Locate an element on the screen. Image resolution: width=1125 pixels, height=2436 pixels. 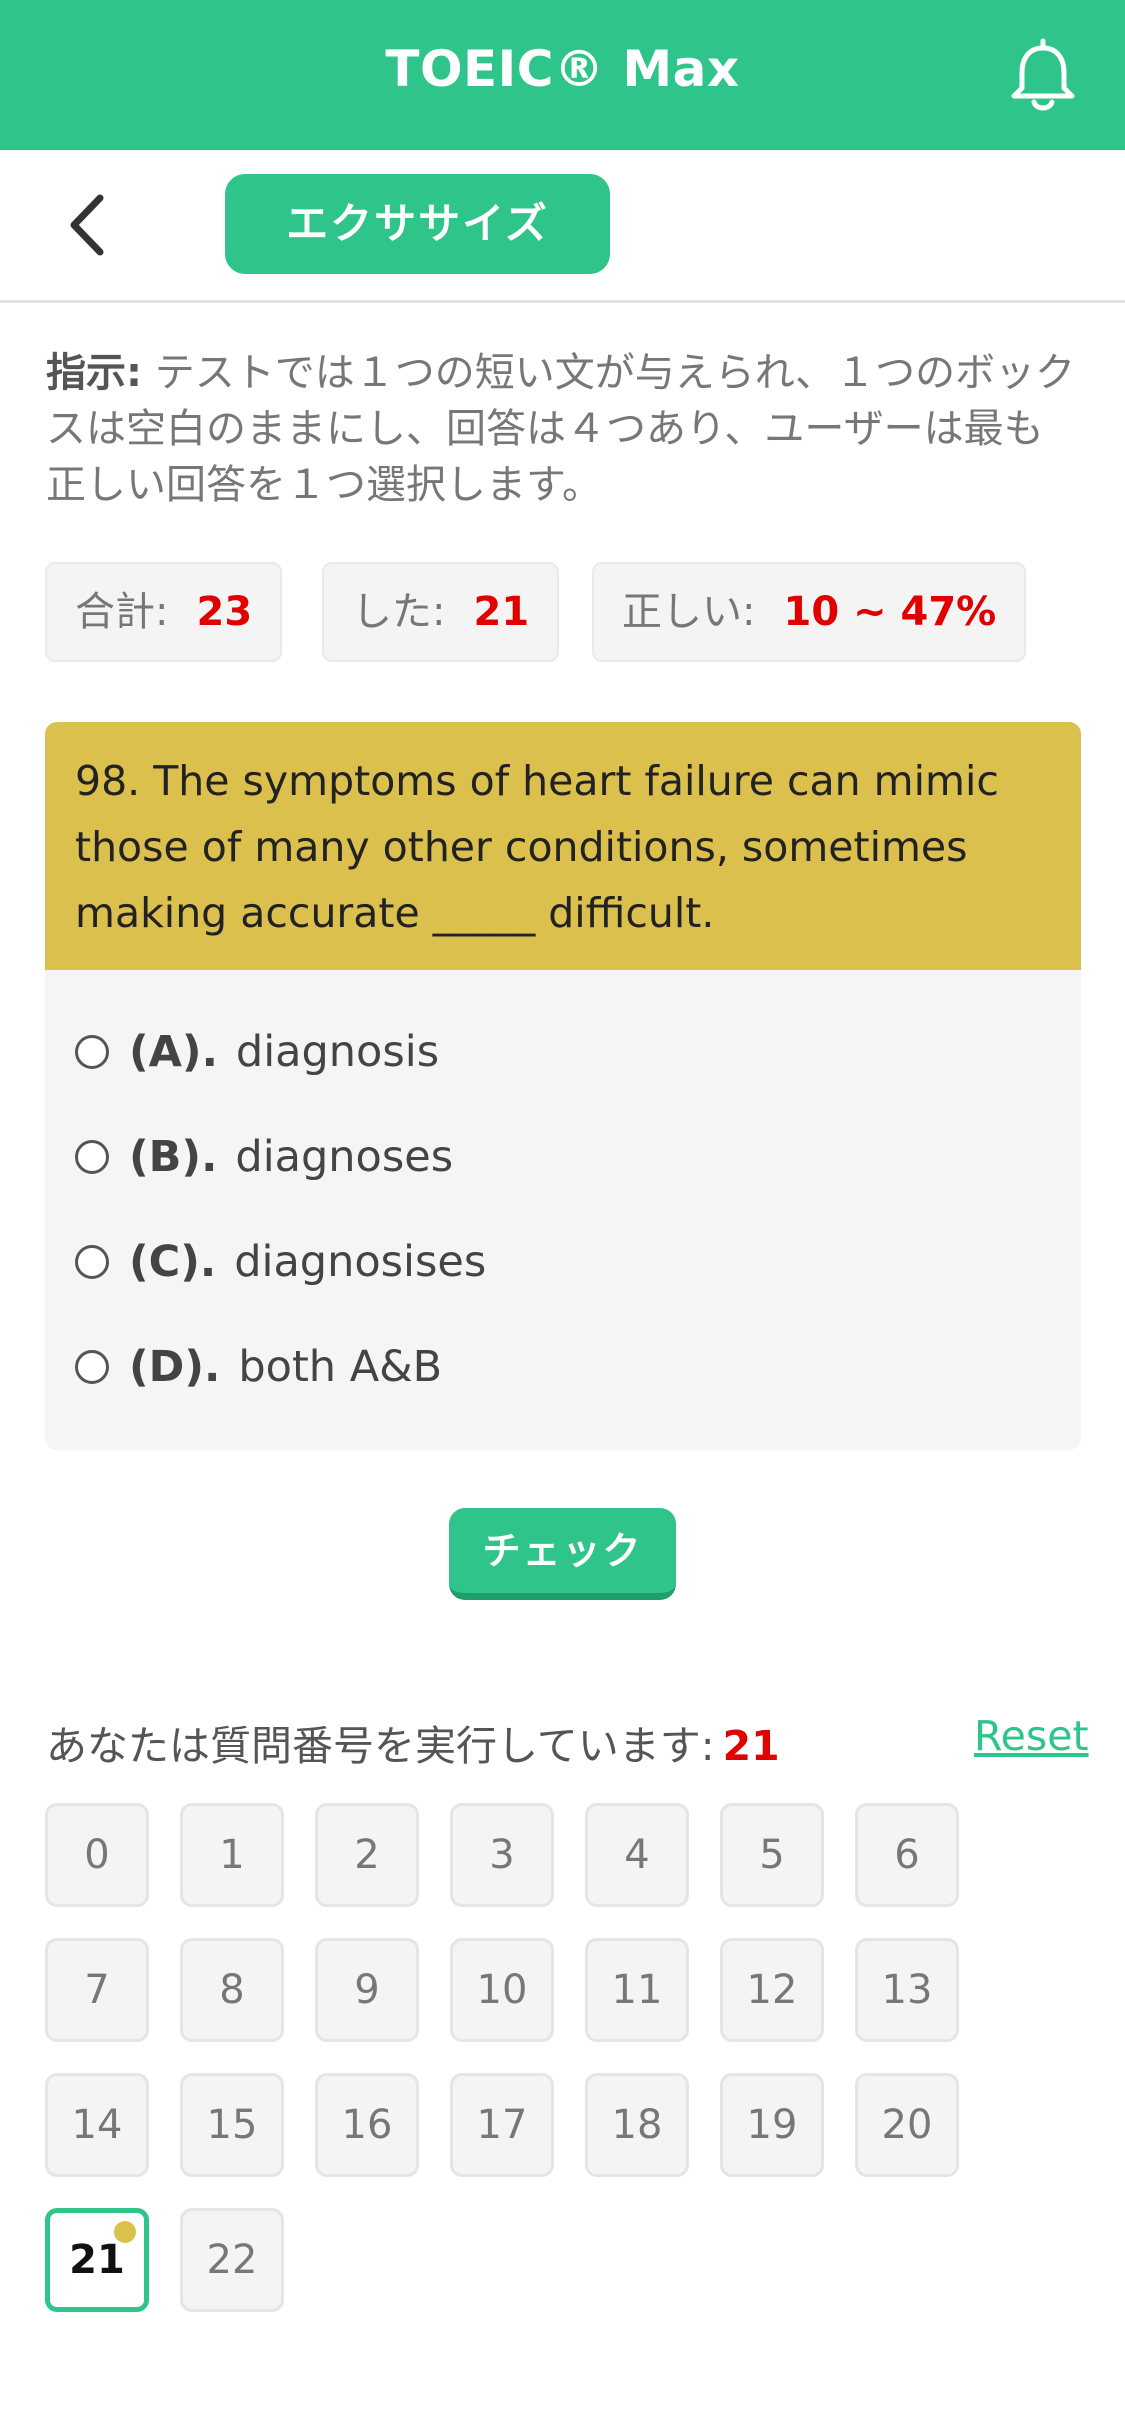
current-question-label: あなたは質問番号を実行しています: is located at coordinates (380, 1746).